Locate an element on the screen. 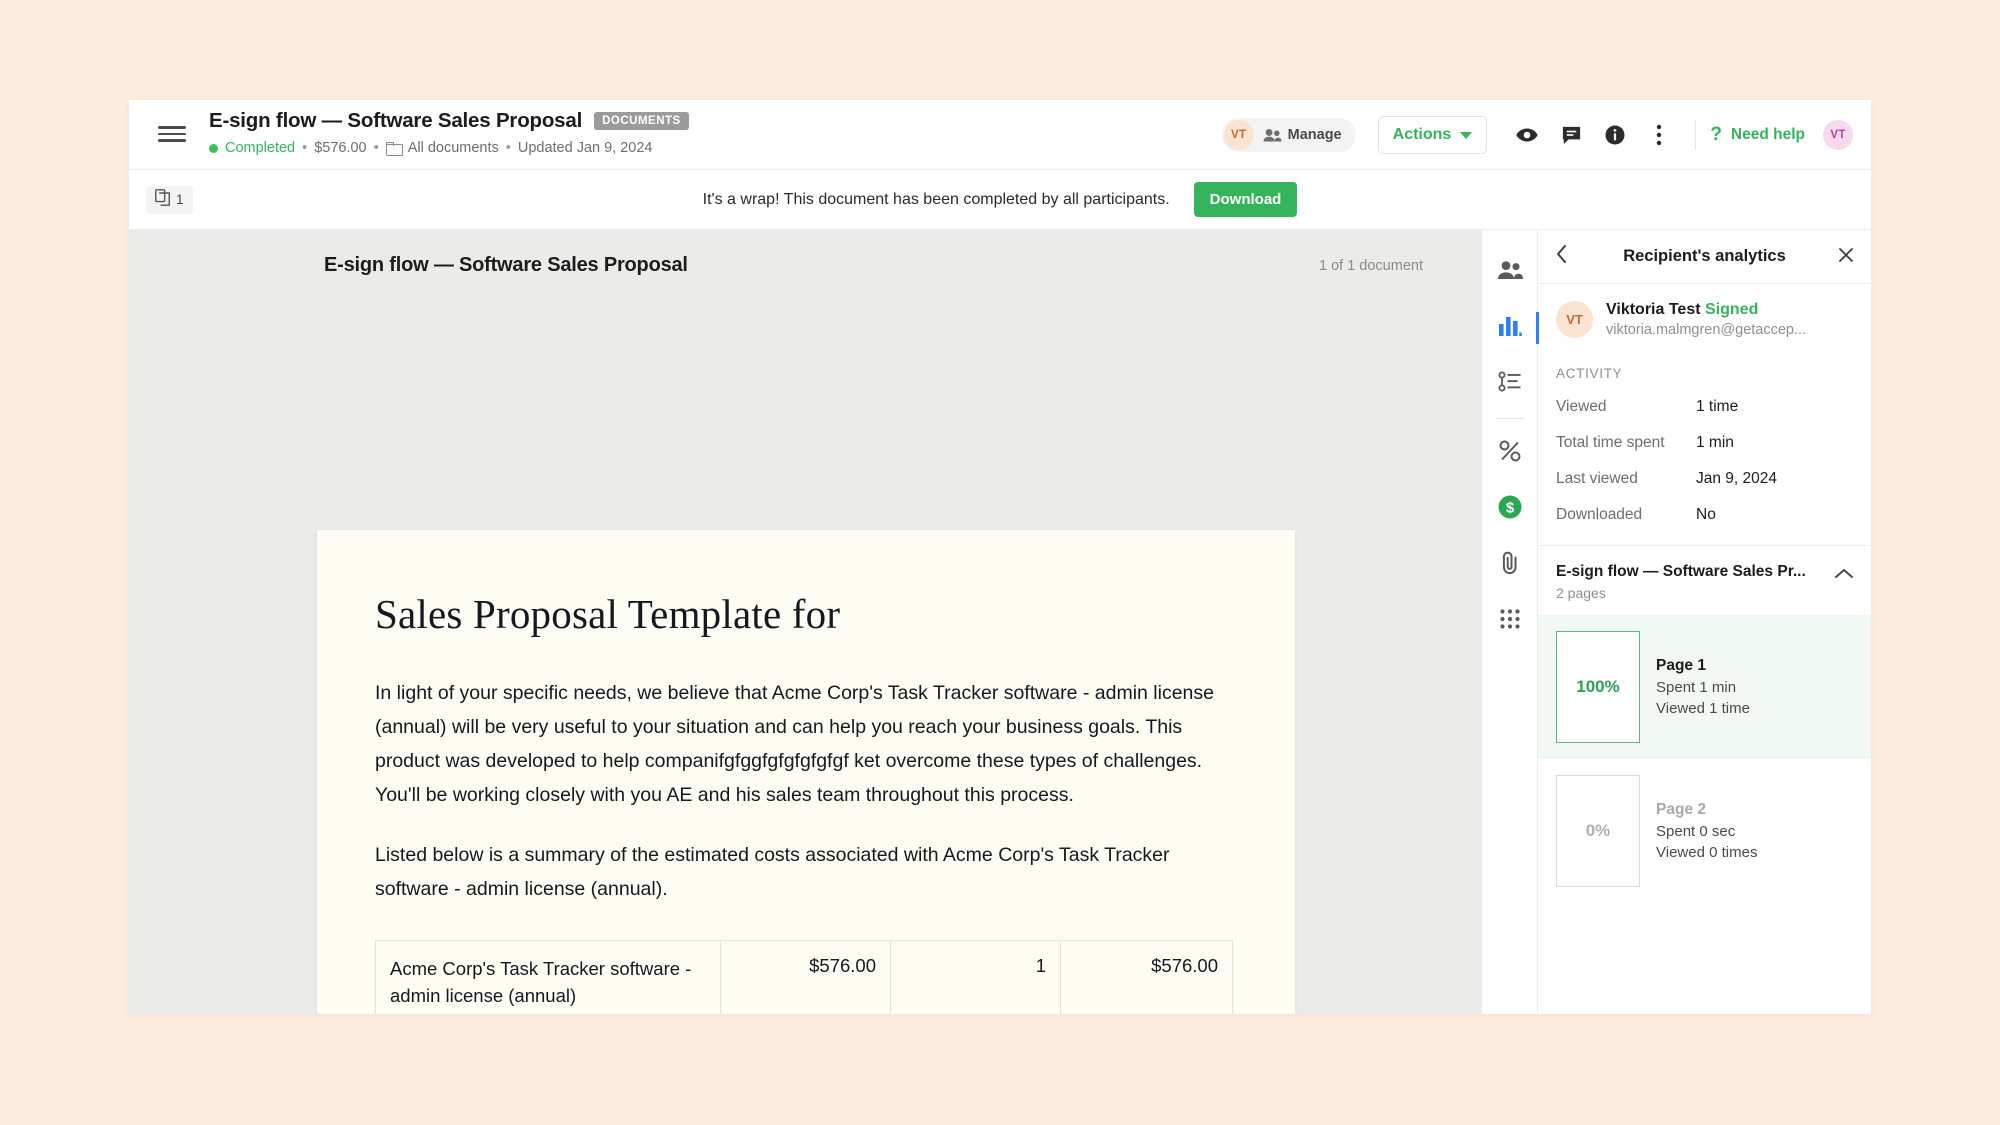 This screenshot has height=1125, width=2000. pages-icon is located at coordinates (162, 199).